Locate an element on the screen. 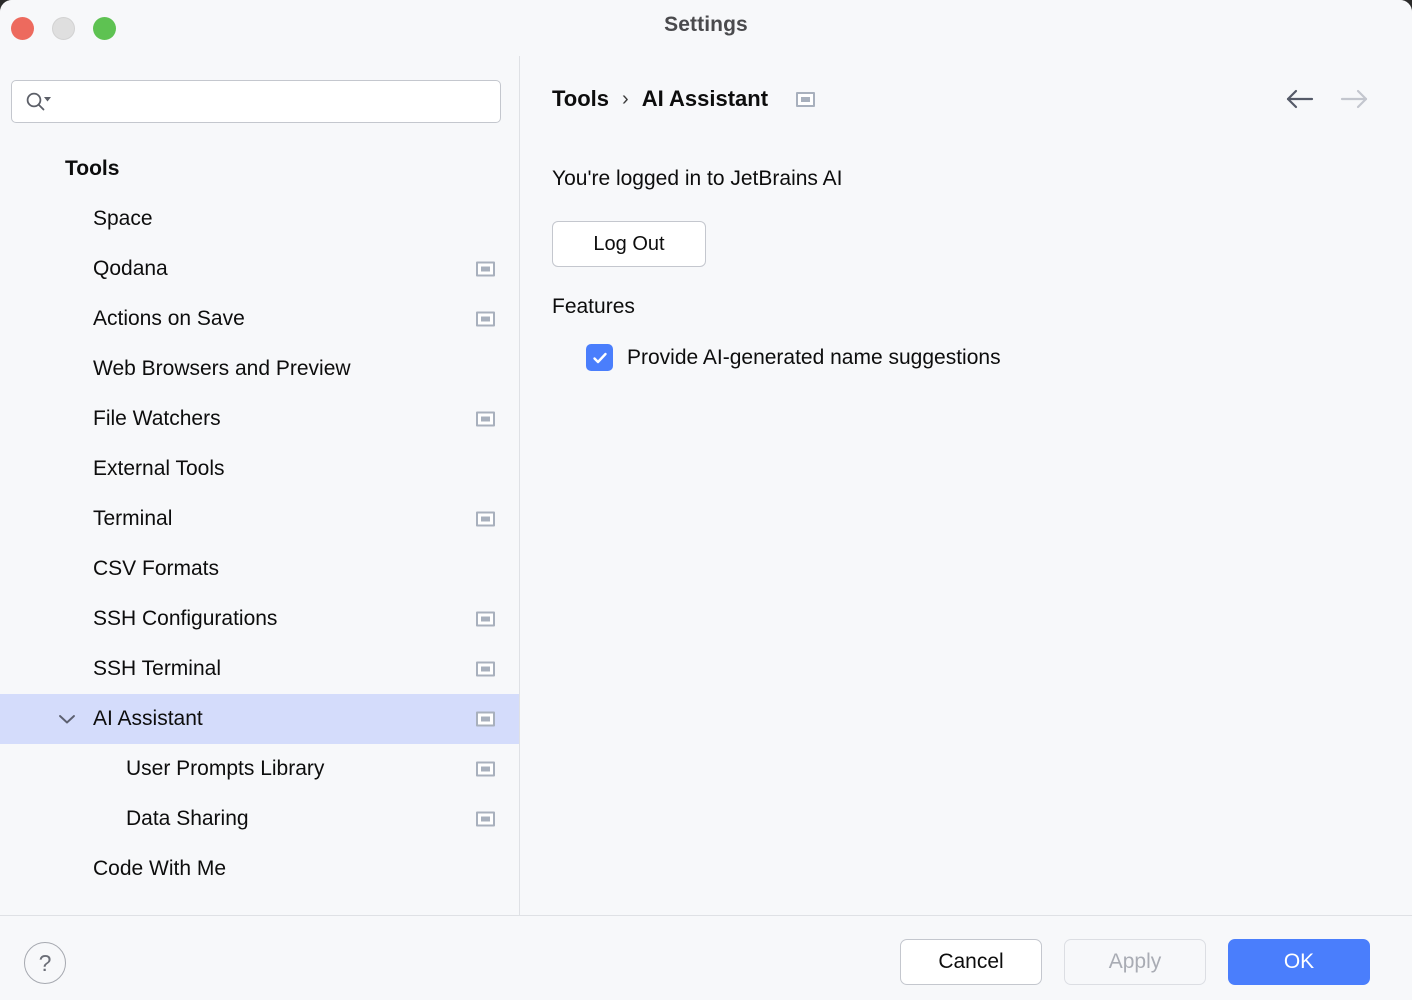  sidebar-item-space: Space is located at coordinates (259, 219).